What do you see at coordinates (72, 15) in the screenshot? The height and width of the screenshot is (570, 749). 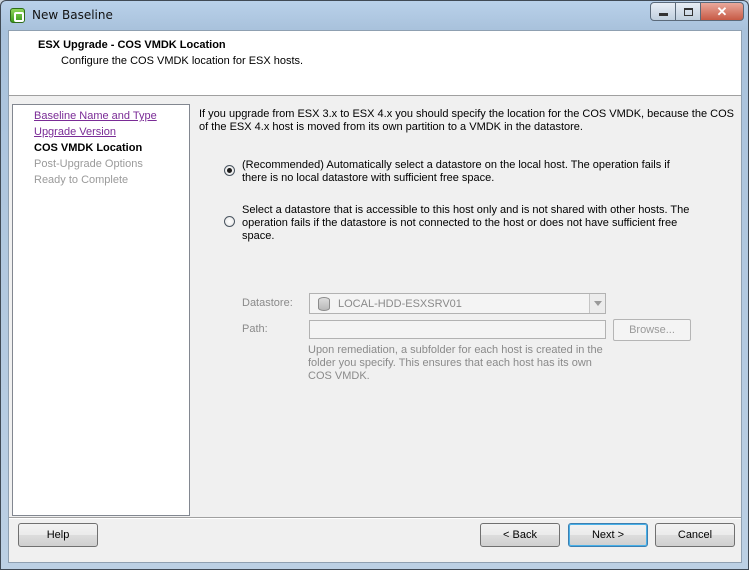 I see `window-title: New Baseline` at bounding box center [72, 15].